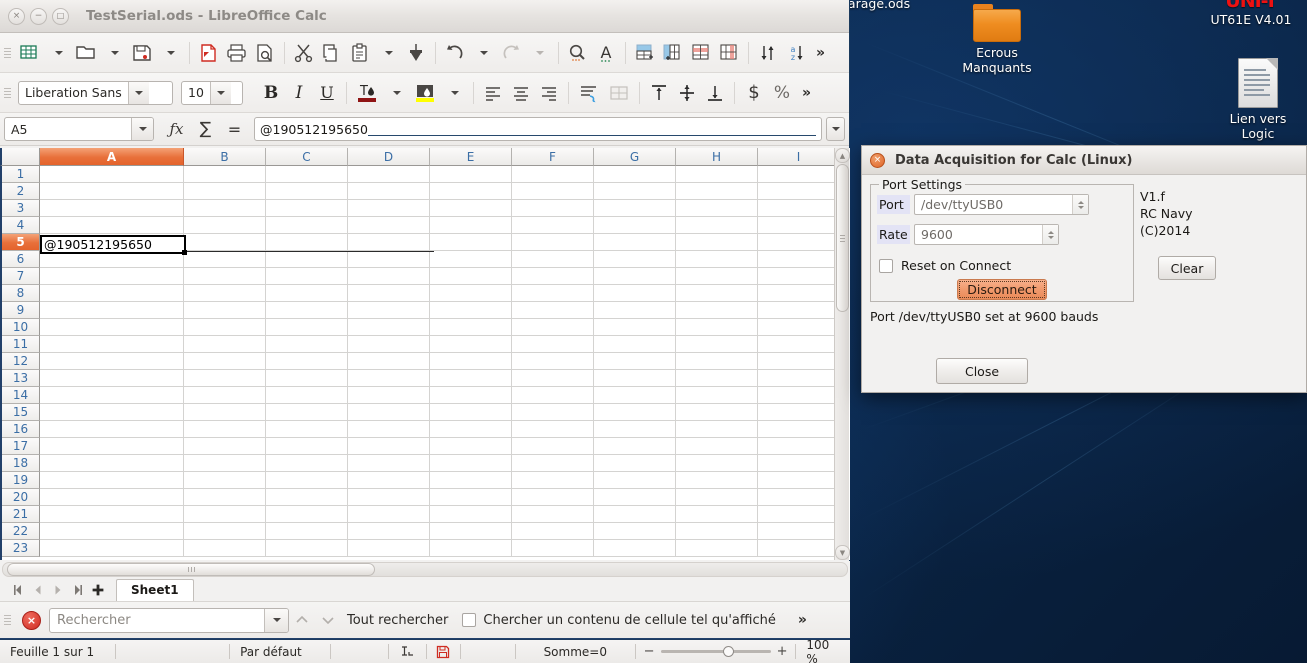  What do you see at coordinates (717, 531) in the screenshot?
I see `cell-H2` at bounding box center [717, 531].